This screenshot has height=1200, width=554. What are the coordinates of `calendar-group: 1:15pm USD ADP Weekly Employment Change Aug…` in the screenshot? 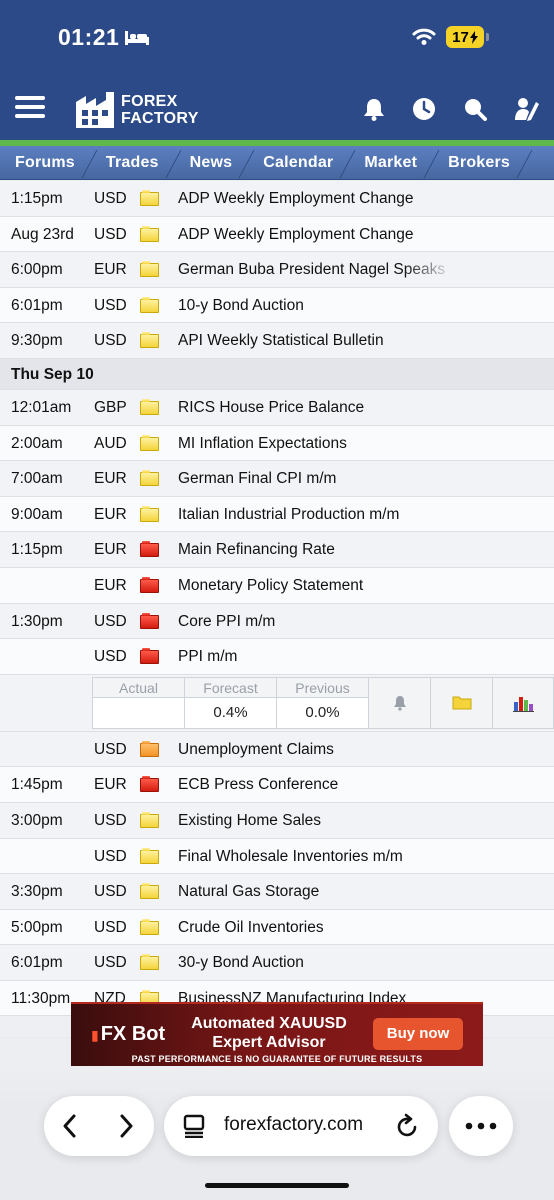 It's located at (277, 270).